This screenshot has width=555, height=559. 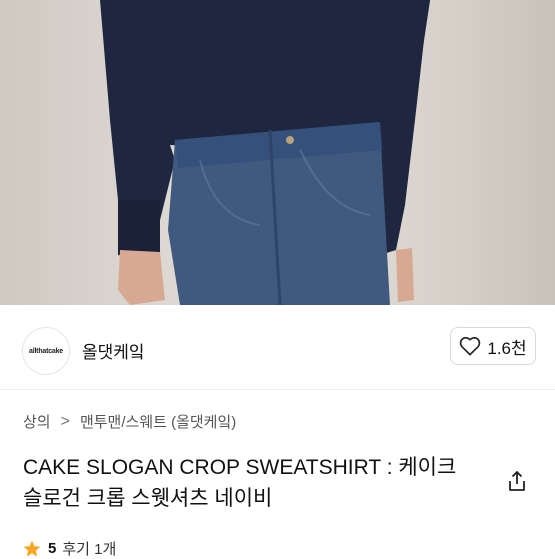 I want to click on store-name: 올댓케잌, so click(x=113, y=350).